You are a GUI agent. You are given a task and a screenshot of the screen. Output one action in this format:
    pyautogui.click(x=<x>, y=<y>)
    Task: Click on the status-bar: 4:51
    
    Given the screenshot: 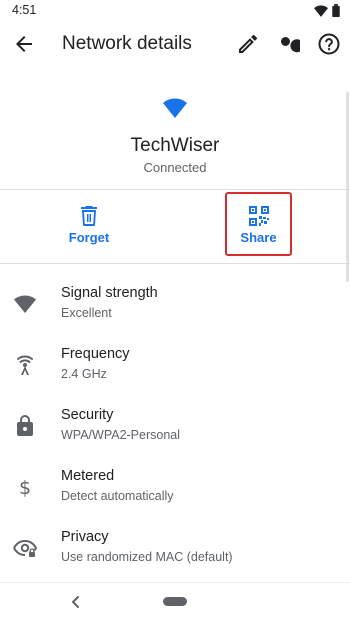 What is the action you would take?
    pyautogui.click(x=175, y=11)
    